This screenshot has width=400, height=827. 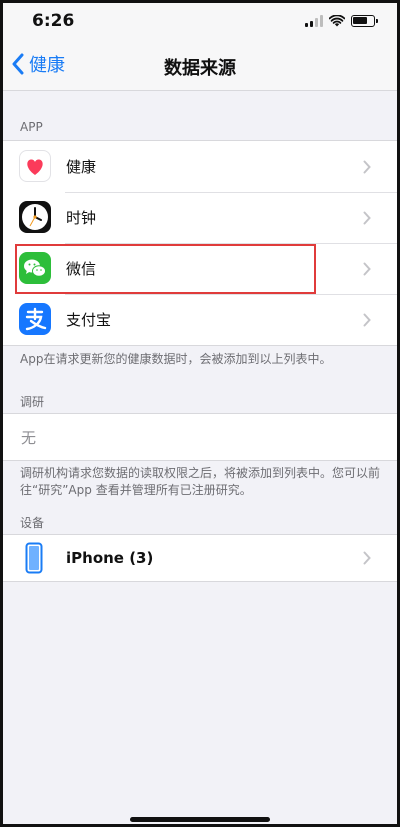 What do you see at coordinates (34, 558) in the screenshot?
I see `iphone-icon` at bounding box center [34, 558].